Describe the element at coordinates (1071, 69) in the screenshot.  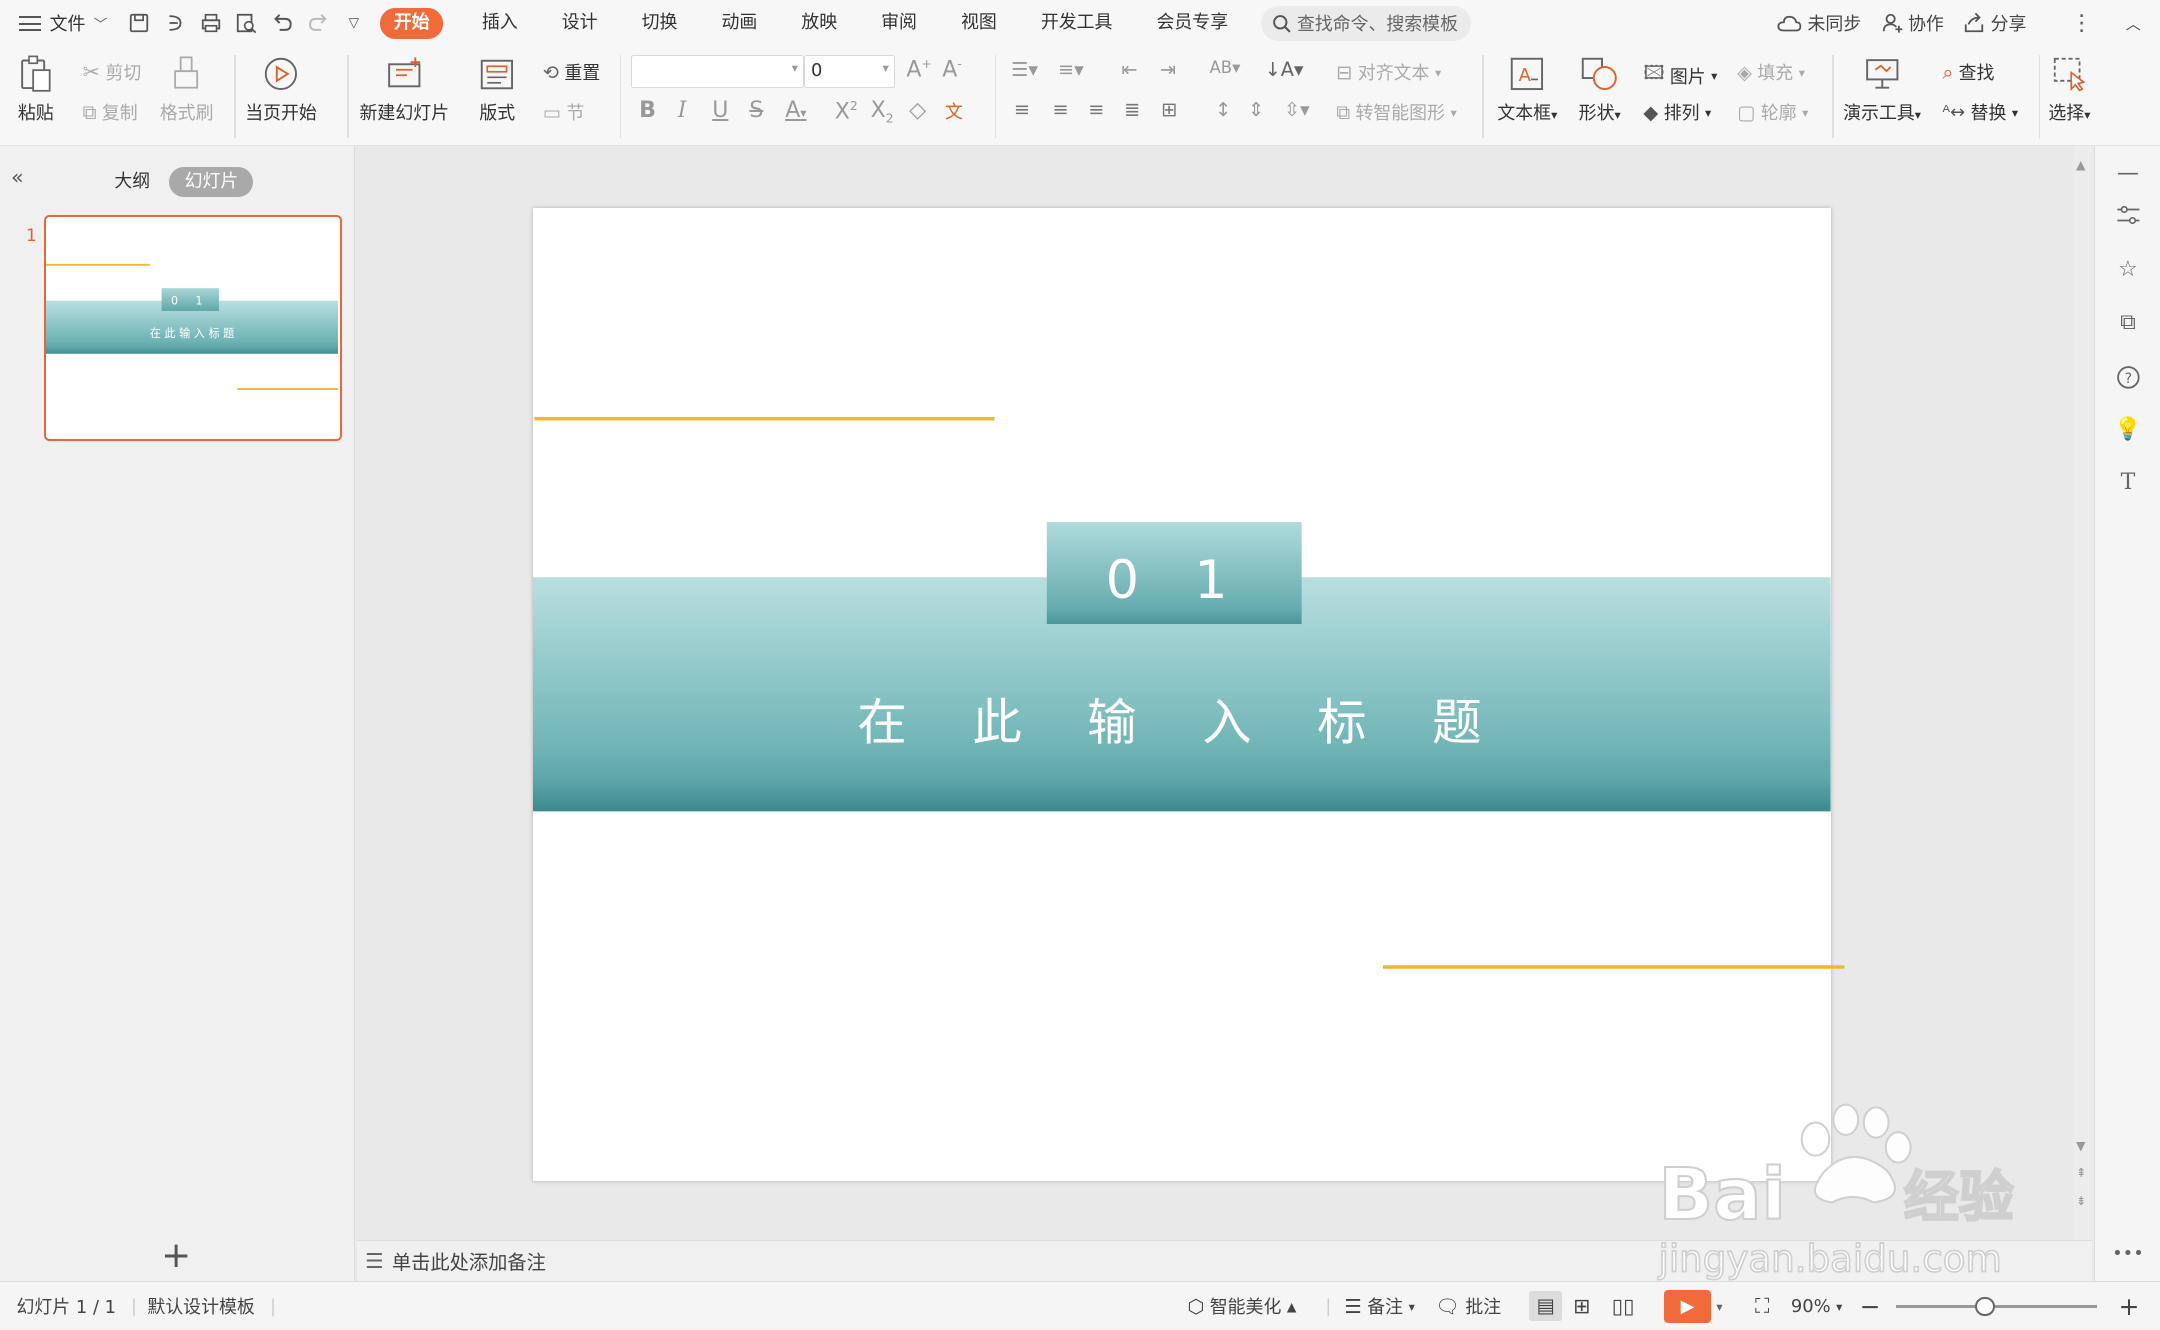
I see `numbering-icon: ≡▾` at that location.